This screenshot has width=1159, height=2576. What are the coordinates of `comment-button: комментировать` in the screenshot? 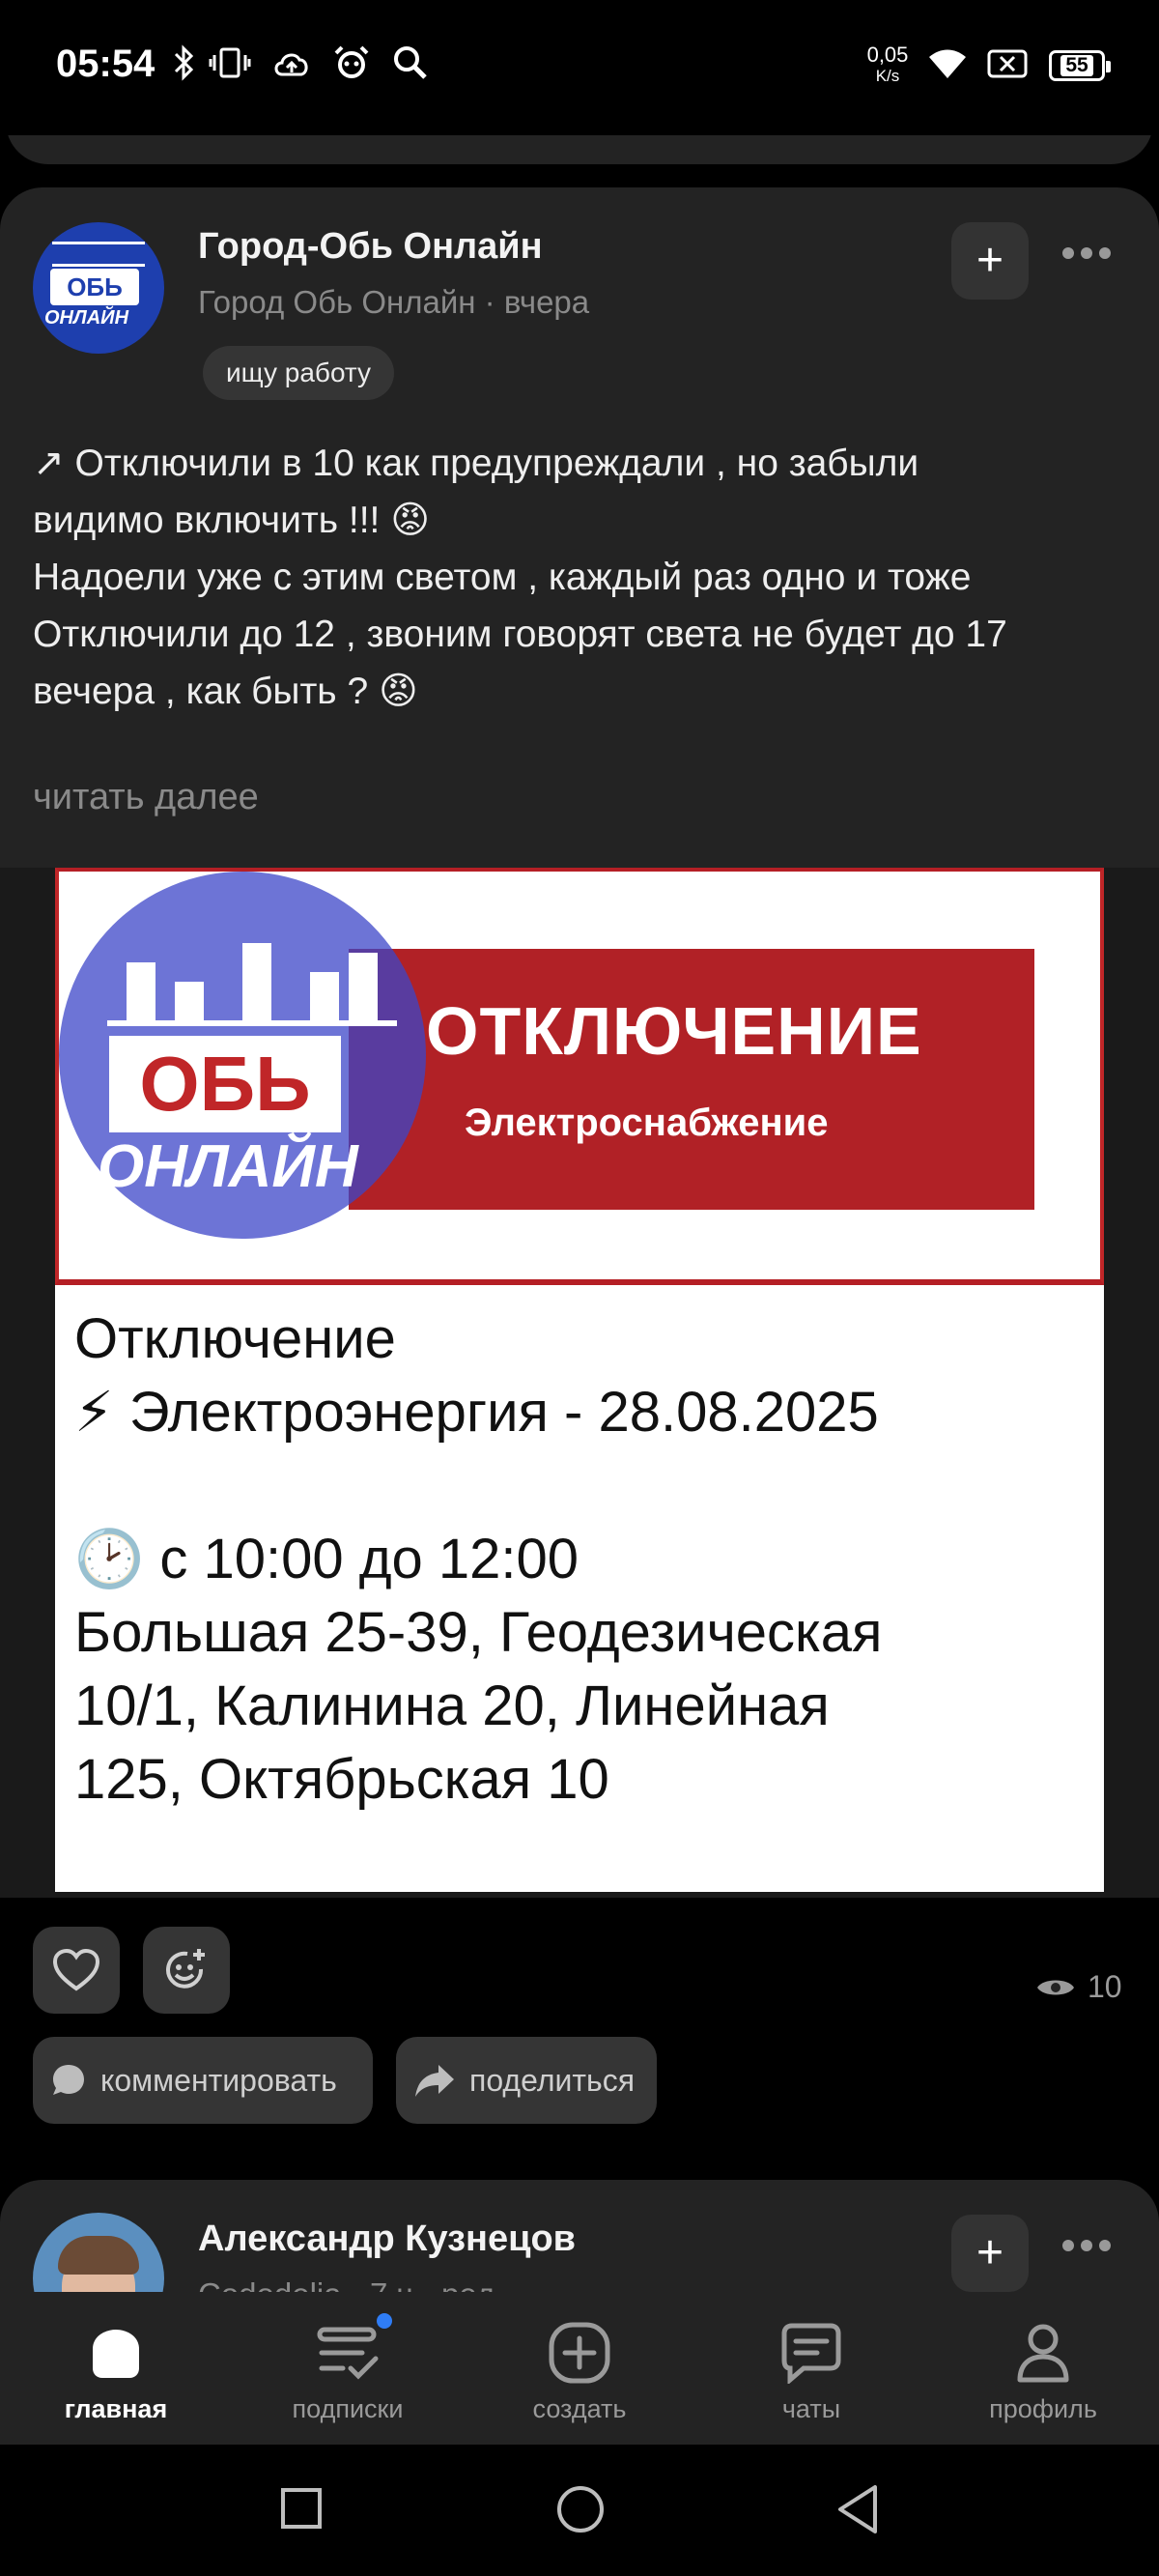 It's located at (203, 2081).